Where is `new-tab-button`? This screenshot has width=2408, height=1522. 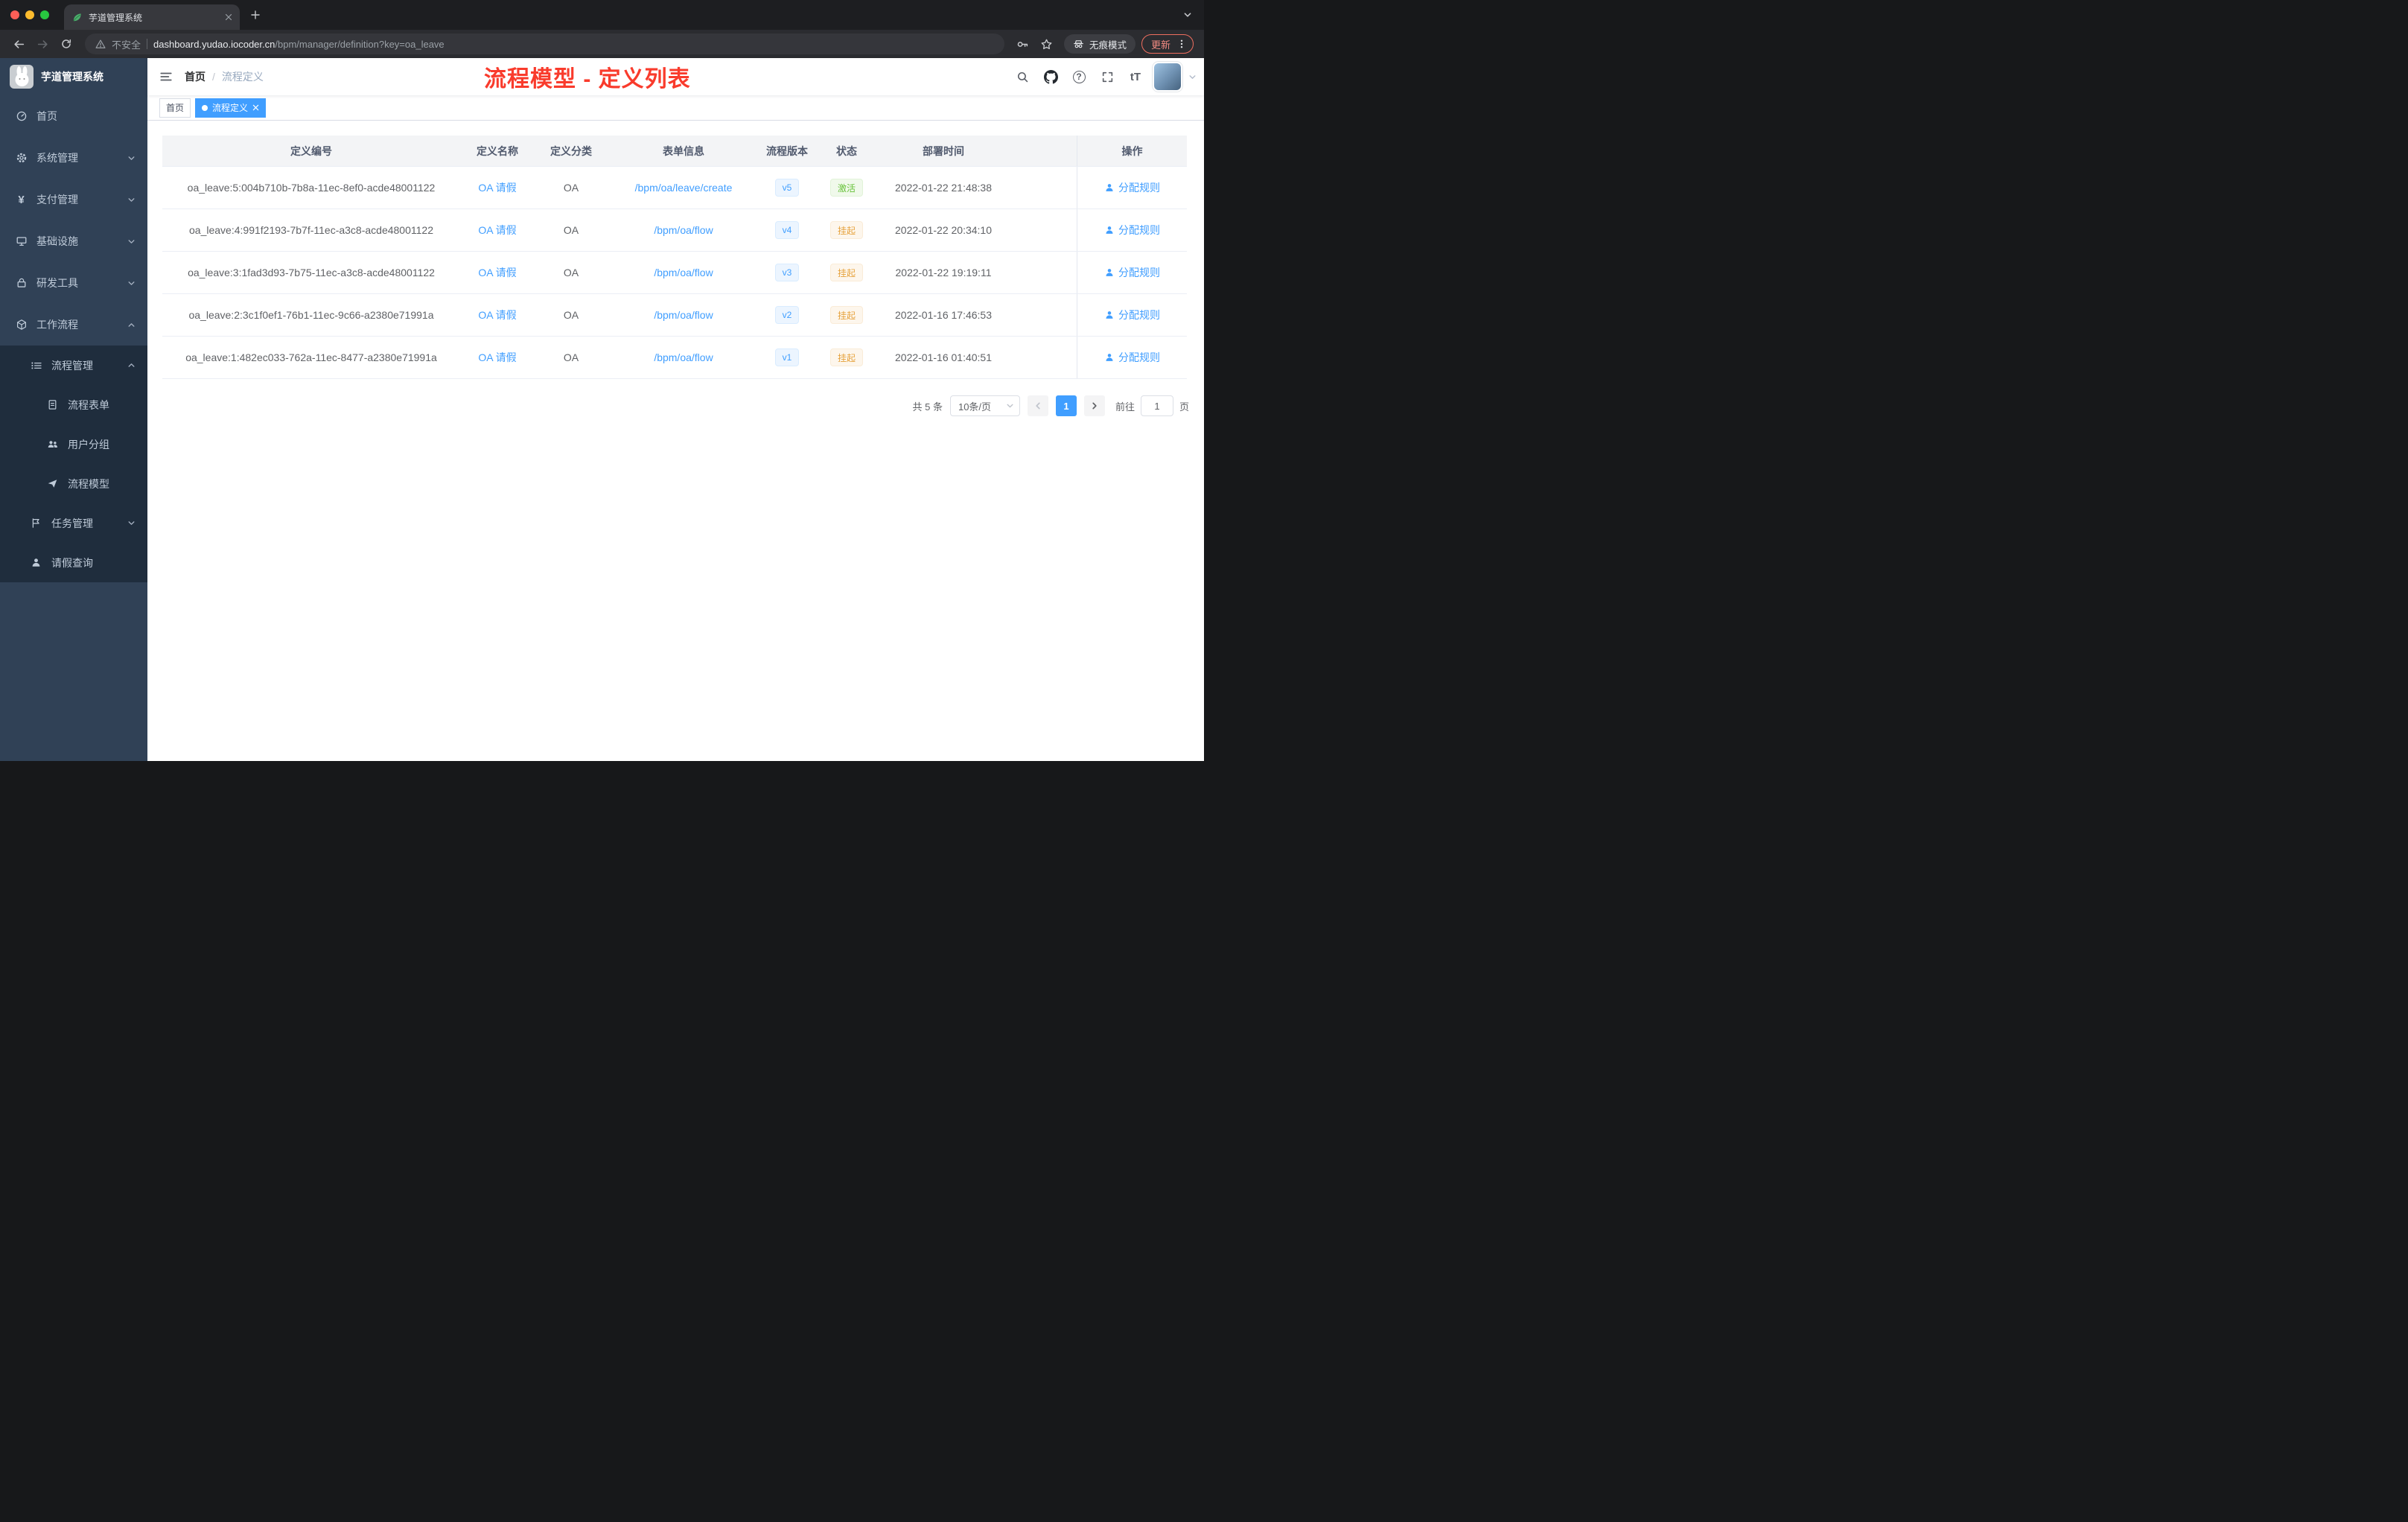 new-tab-button is located at coordinates (255, 15).